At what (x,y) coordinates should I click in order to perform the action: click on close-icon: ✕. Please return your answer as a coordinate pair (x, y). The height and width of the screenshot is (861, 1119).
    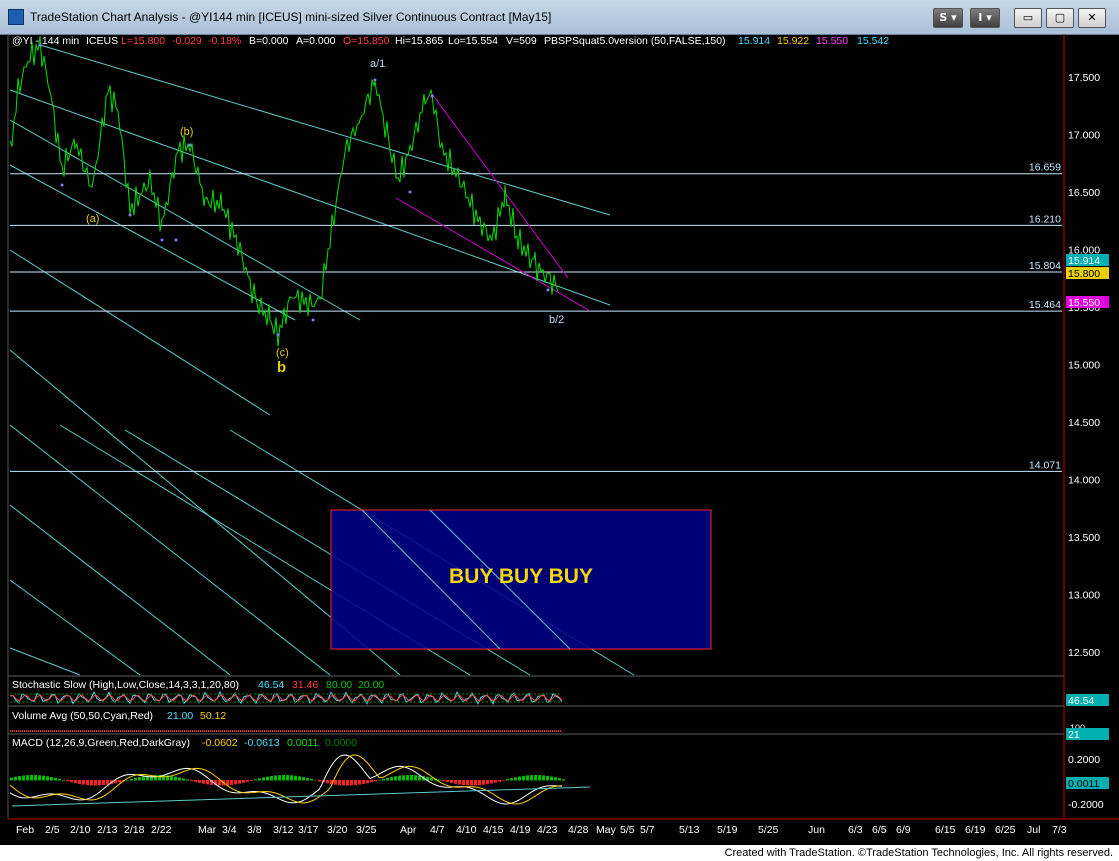
    Looking at the image, I should click on (1092, 18).